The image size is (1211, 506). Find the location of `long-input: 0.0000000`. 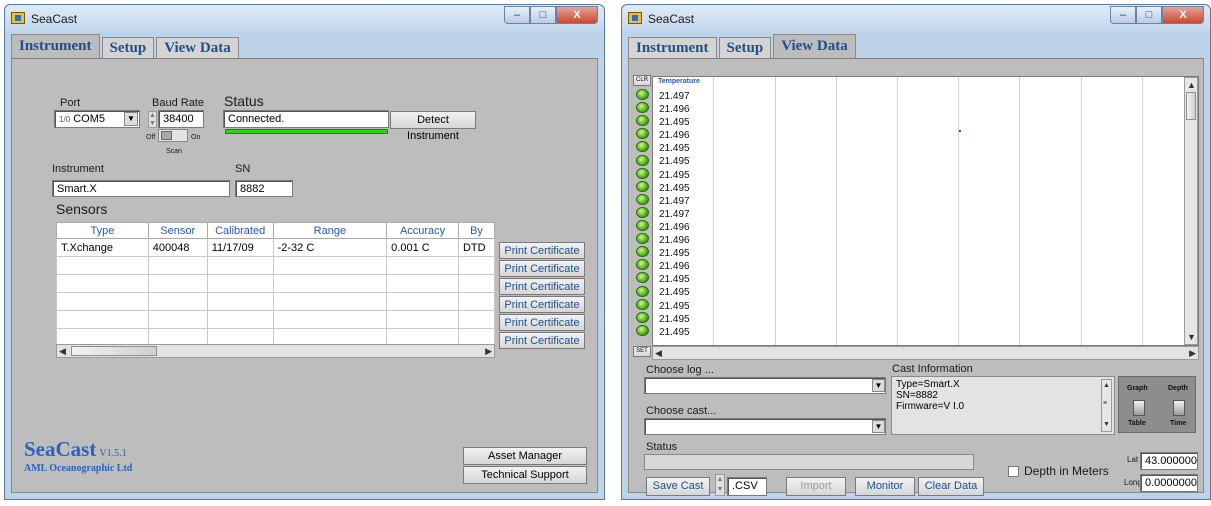

long-input: 0.0000000 is located at coordinates (1169, 483).